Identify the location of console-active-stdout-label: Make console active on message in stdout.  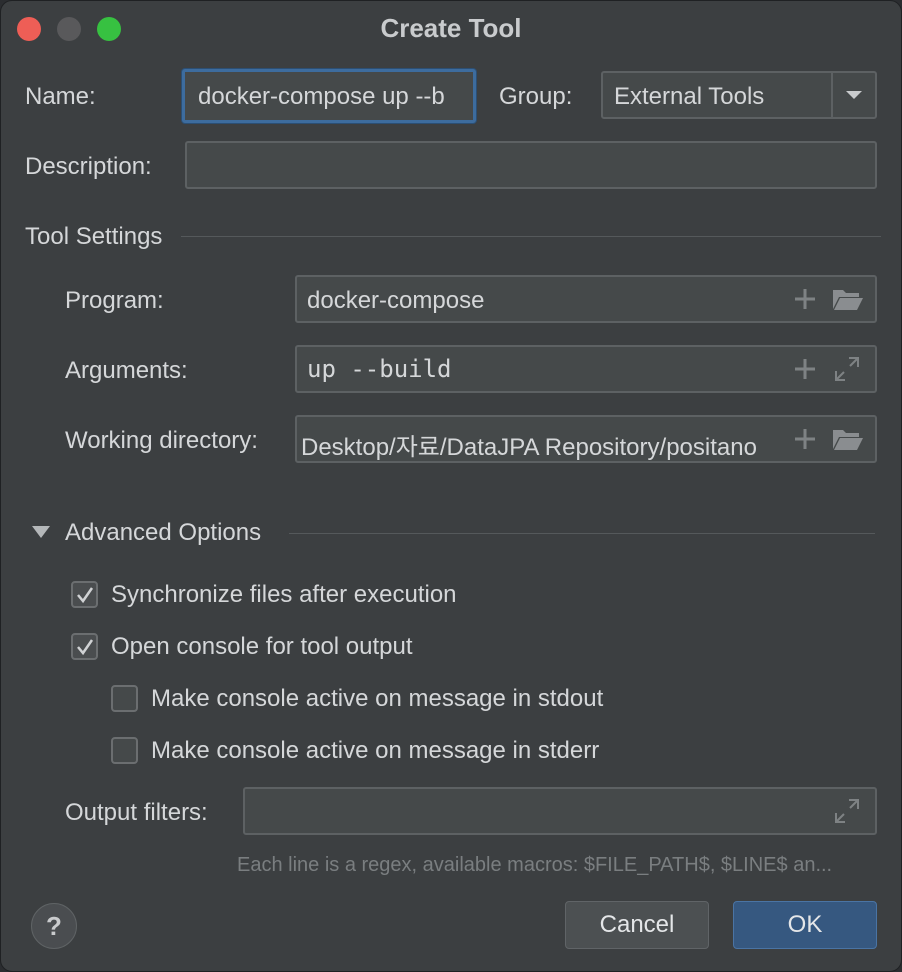
(377, 699).